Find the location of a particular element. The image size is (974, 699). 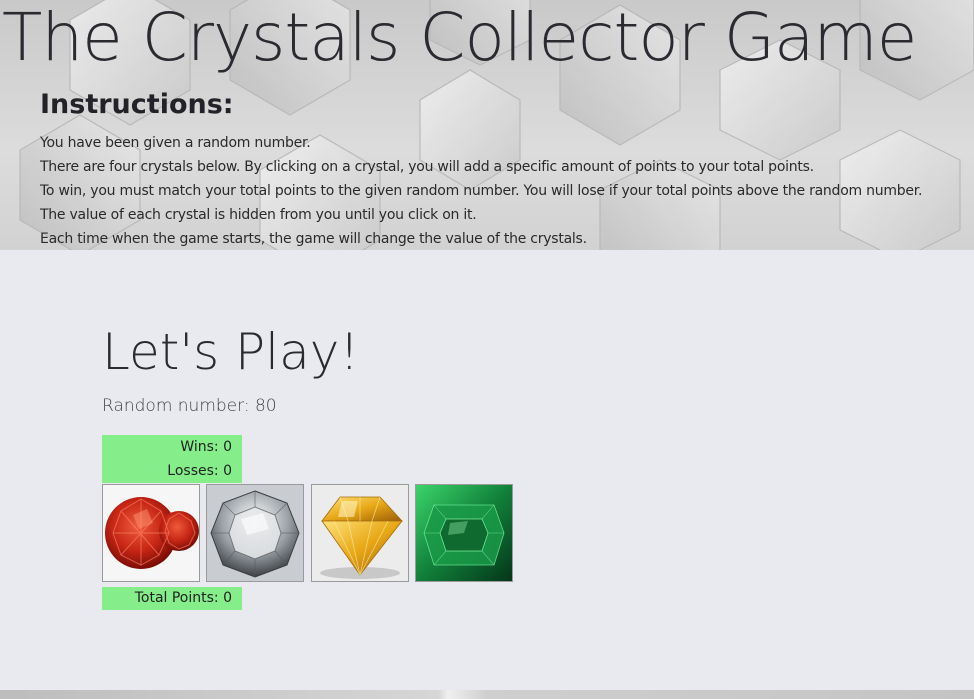

clear-crystal-button is located at coordinates (255, 533).